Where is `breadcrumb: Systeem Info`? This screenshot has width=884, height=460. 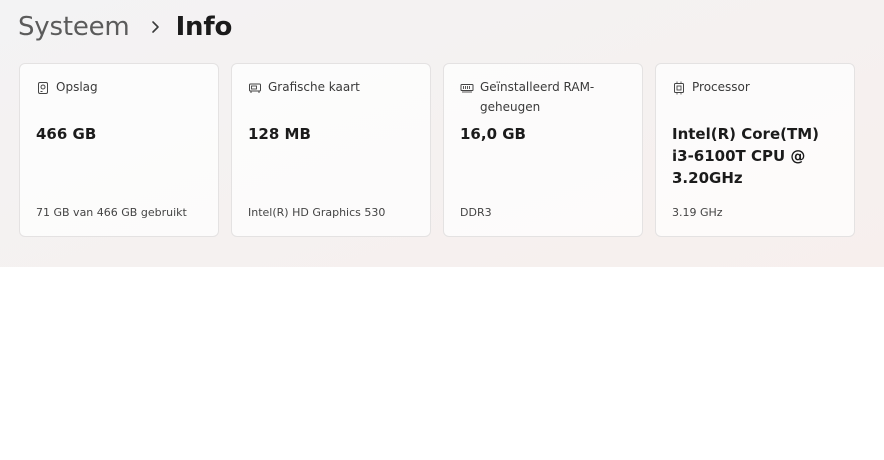 breadcrumb: Systeem Info is located at coordinates (125, 27).